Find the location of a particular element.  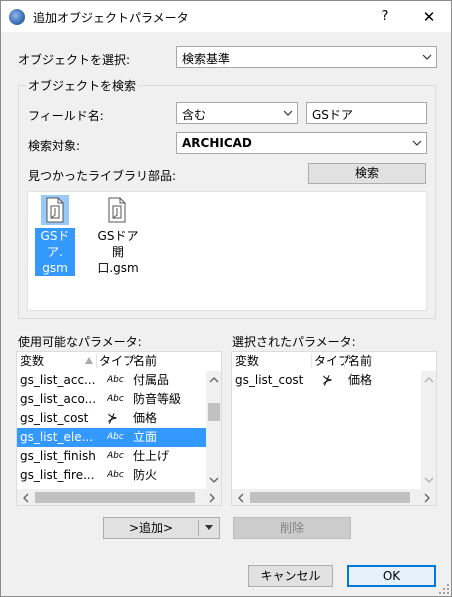

operator-value: 含む is located at coordinates (194, 115).